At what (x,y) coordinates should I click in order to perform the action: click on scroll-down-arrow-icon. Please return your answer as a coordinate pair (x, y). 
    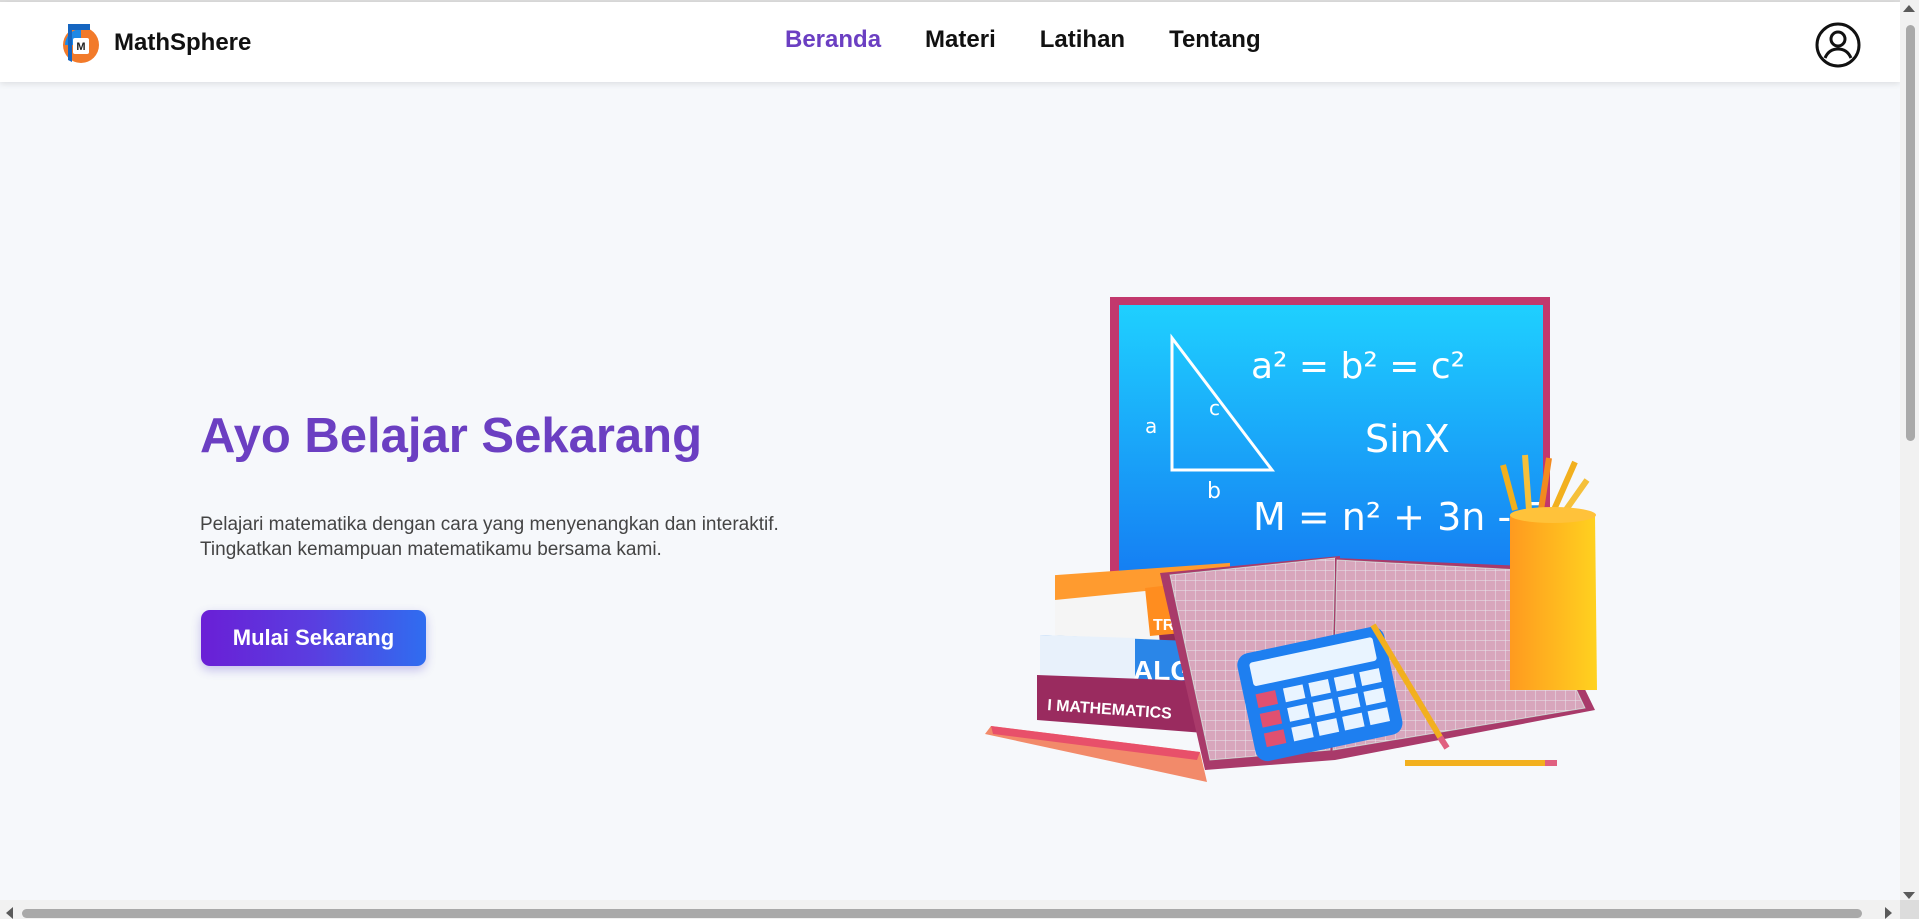
    Looking at the image, I should click on (1909, 895).